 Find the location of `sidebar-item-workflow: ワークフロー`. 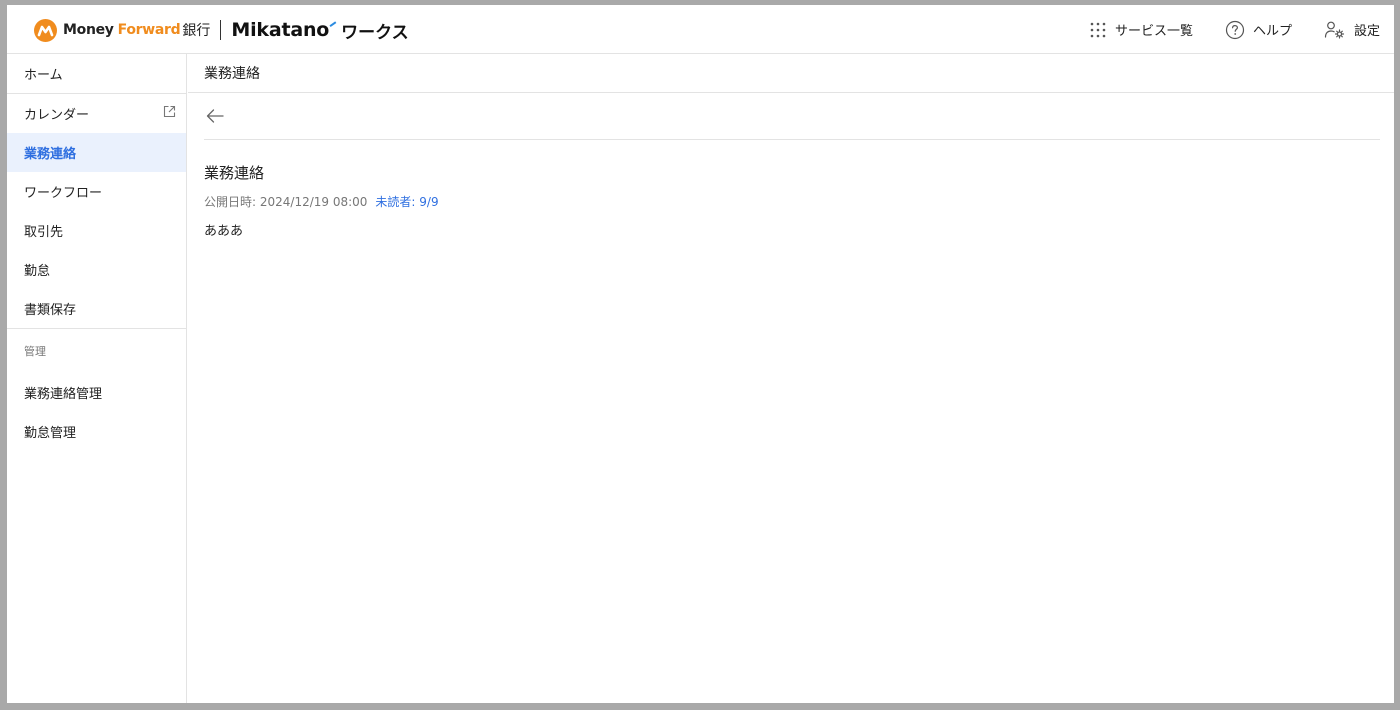

sidebar-item-workflow: ワークフロー is located at coordinates (96, 191).